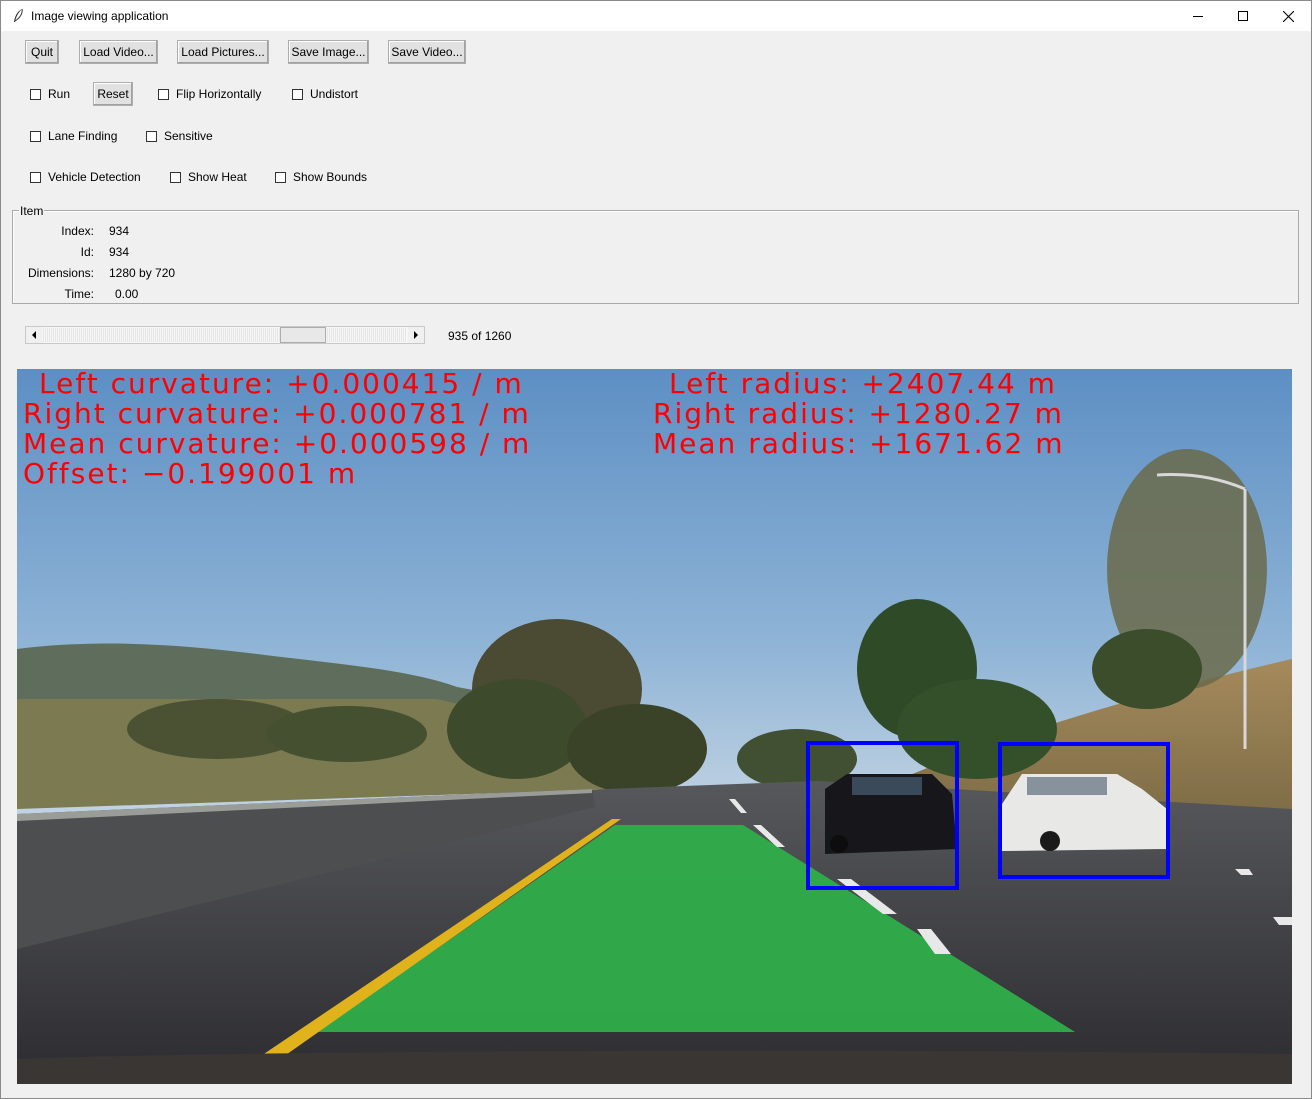  I want to click on index-label: Index:, so click(77, 231).